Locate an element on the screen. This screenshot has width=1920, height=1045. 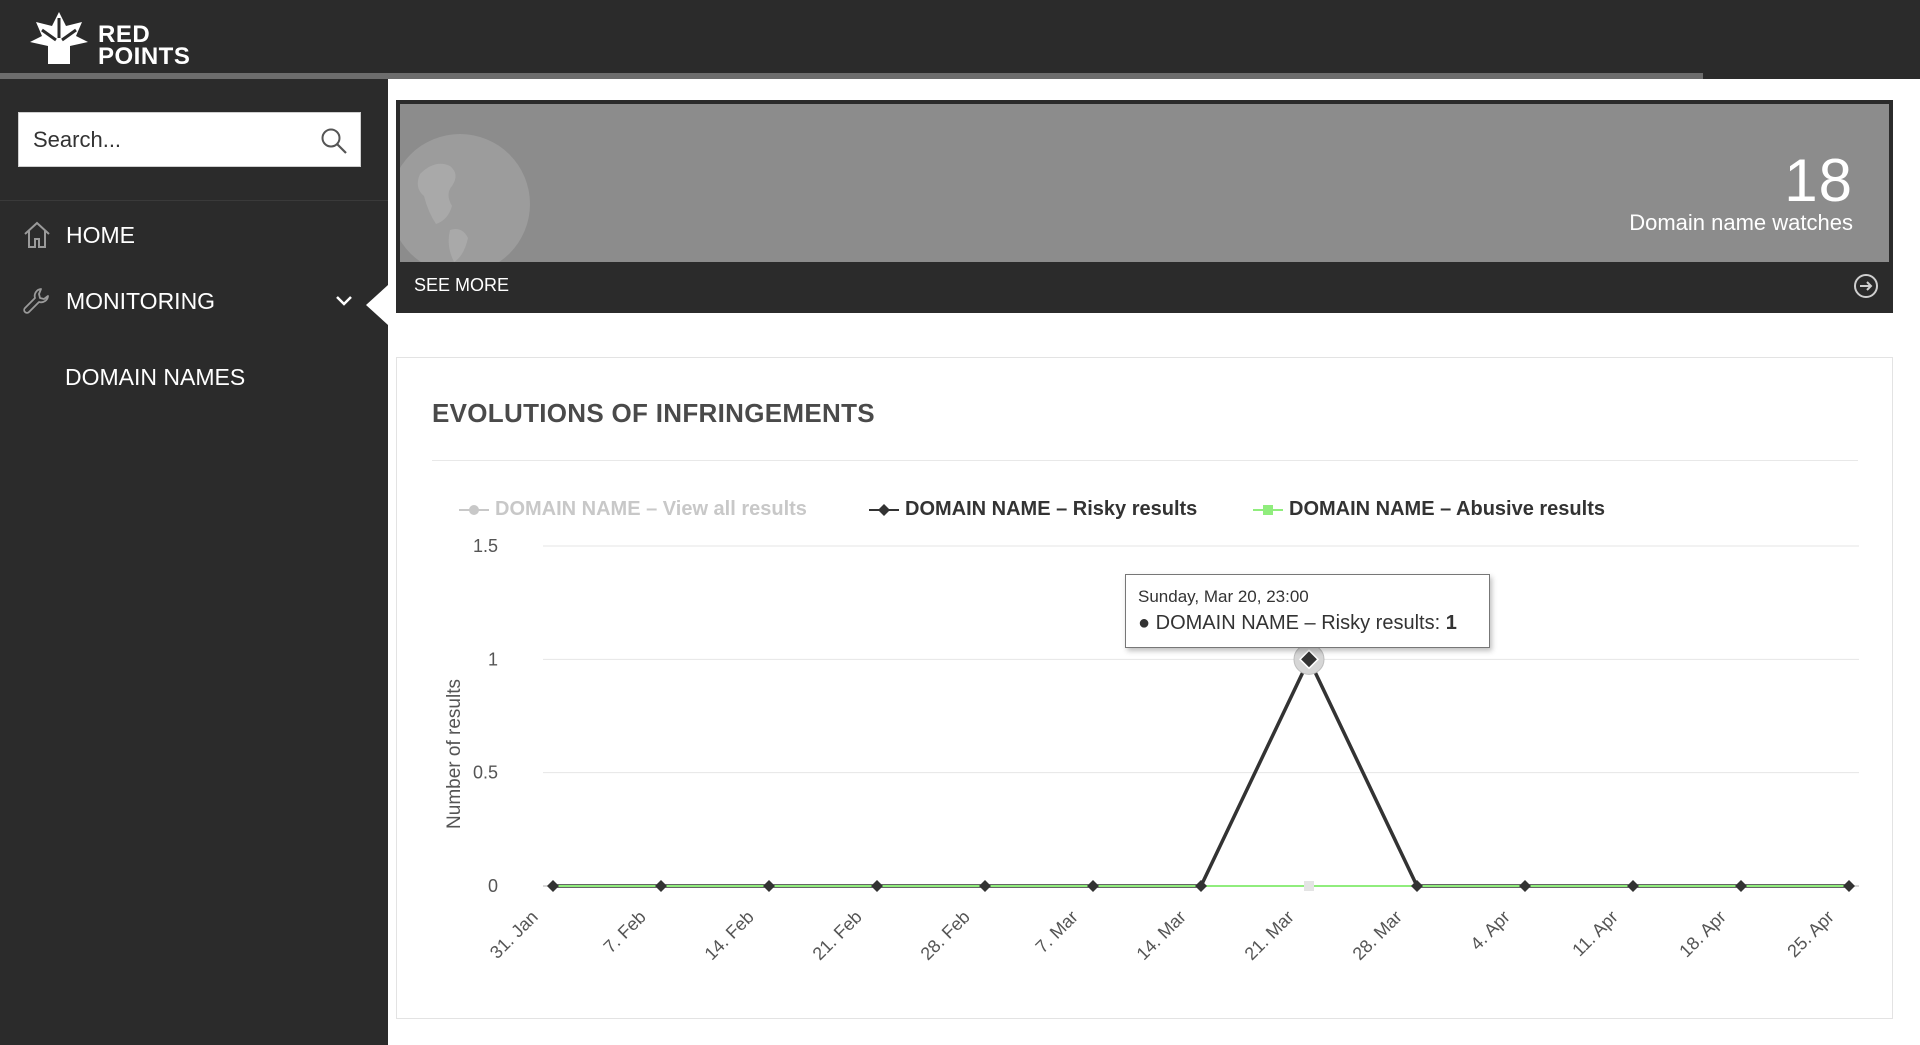
tooltip-date: Sunday, Mar 20, 23:00 is located at coordinates (1223, 596).